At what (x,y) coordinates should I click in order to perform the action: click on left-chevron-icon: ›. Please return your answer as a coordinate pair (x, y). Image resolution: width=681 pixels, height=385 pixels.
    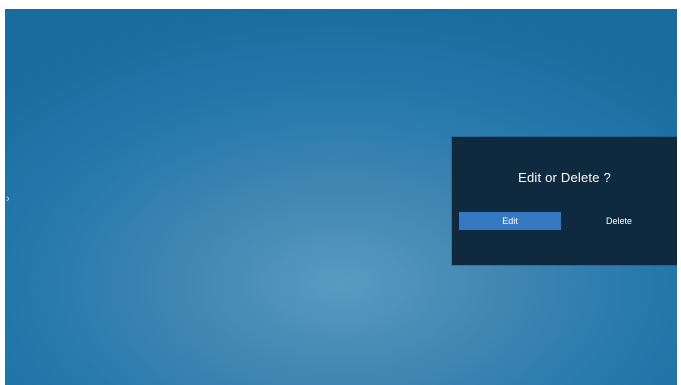
    Looking at the image, I should click on (9, 199).